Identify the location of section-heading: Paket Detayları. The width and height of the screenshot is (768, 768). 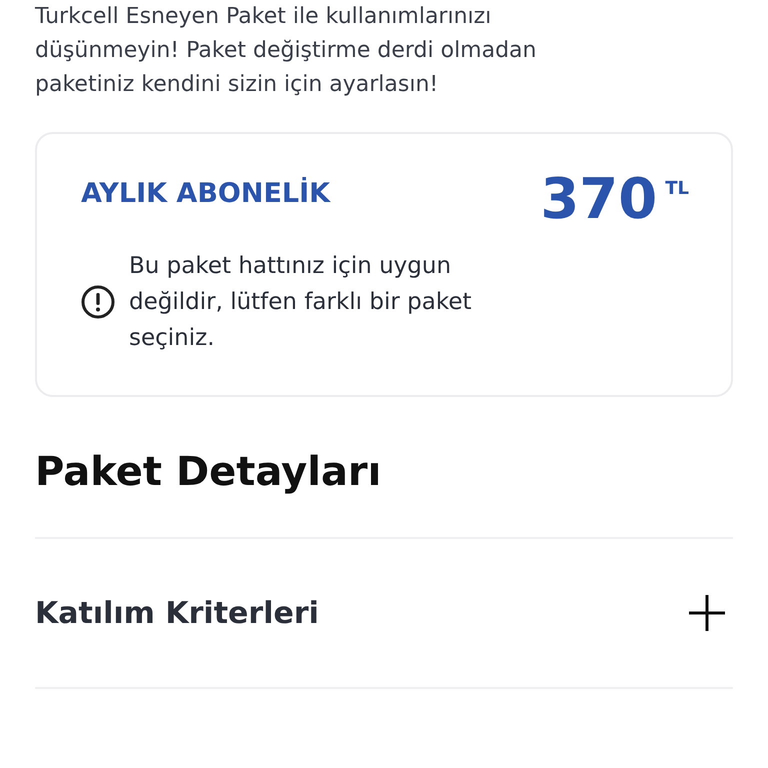
(208, 472).